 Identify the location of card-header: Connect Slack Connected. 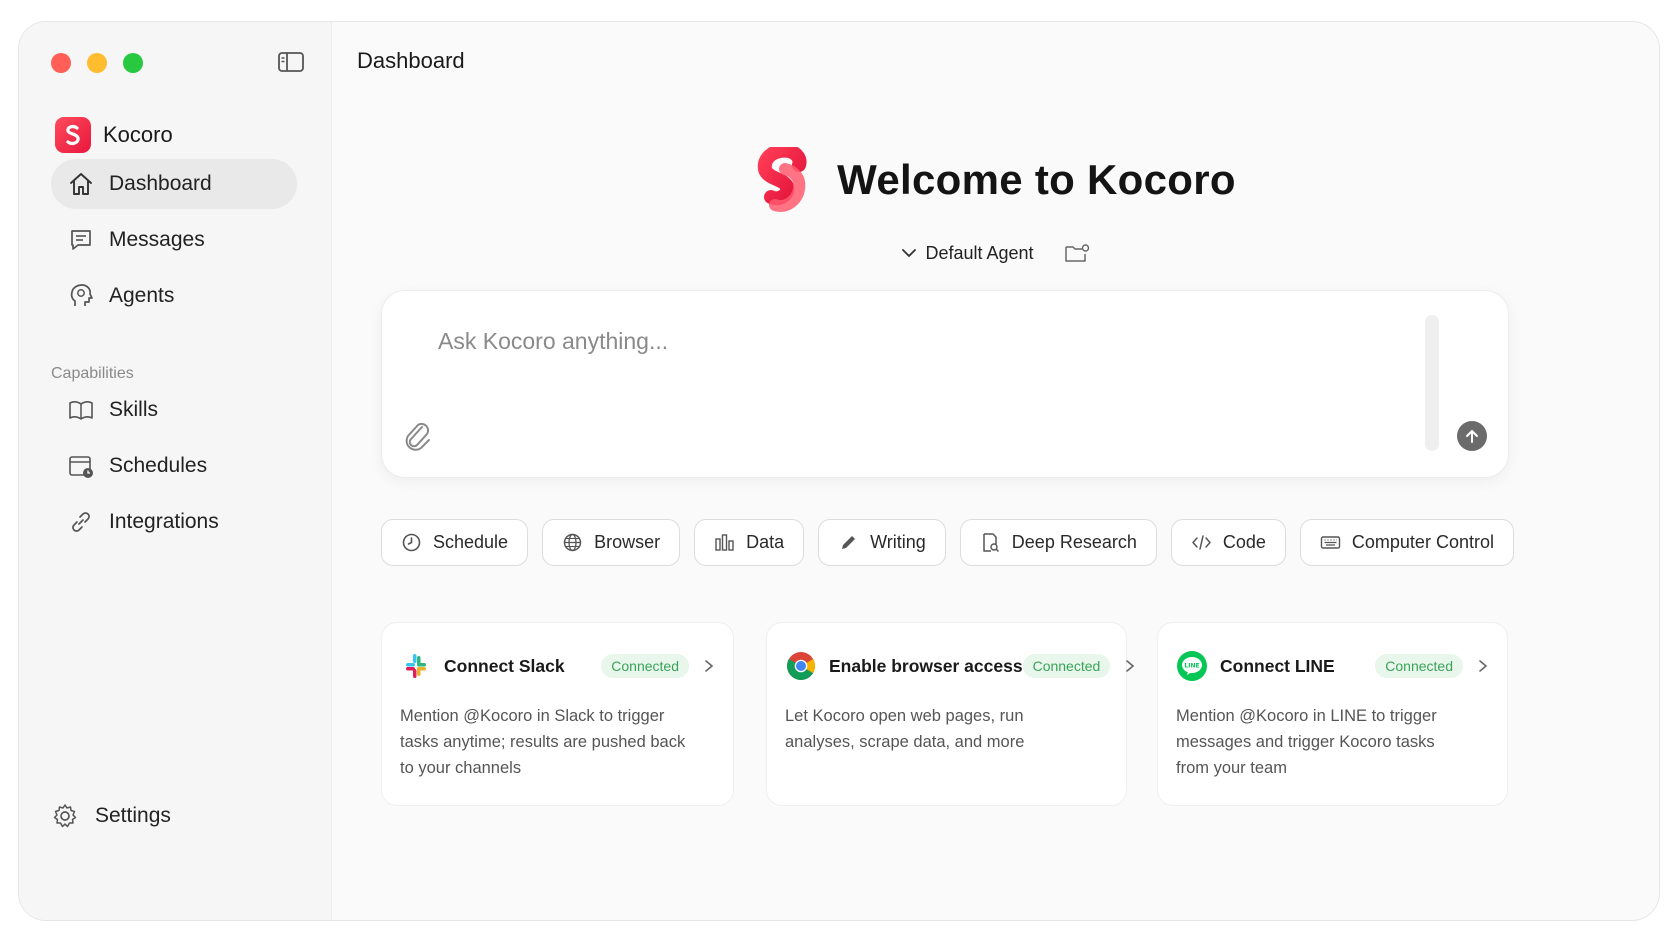
(557, 666).